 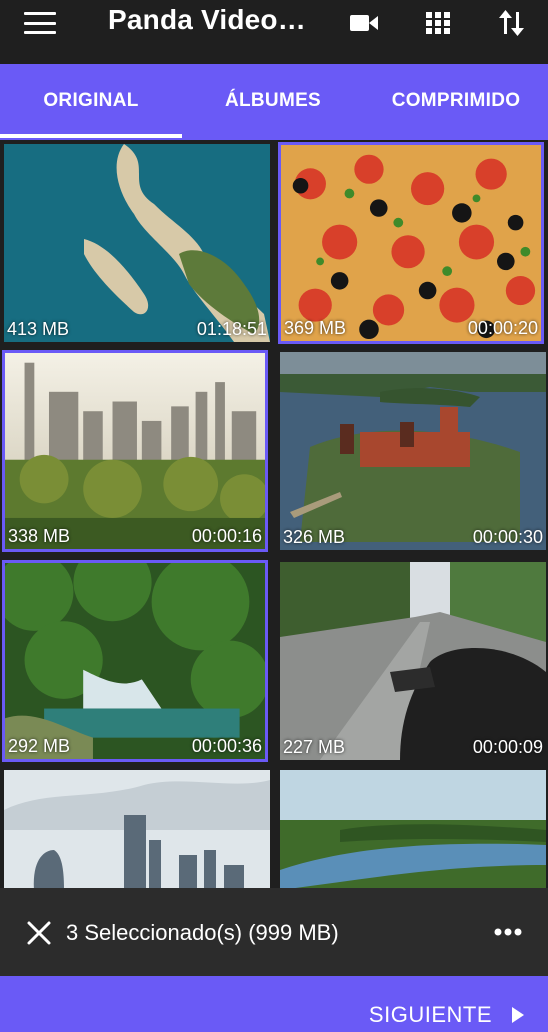 I want to click on next-button-label: SIGUIENTE, so click(x=430, y=1014).